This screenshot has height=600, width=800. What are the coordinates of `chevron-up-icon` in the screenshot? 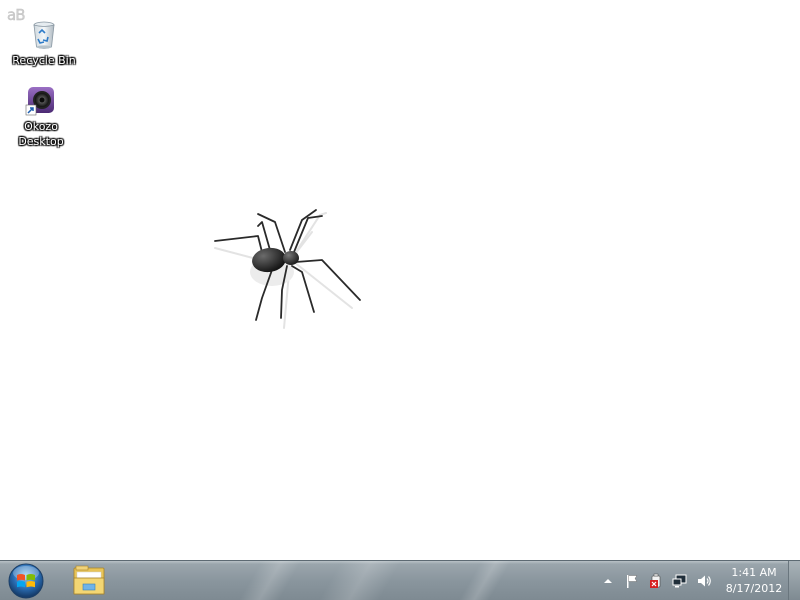 It's located at (608, 581).